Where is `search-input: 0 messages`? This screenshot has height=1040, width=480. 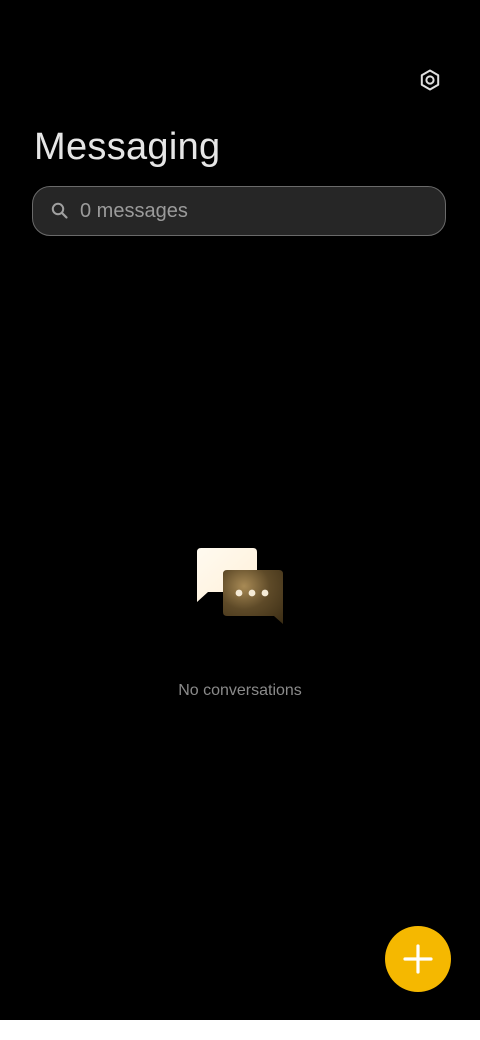
search-input: 0 messages is located at coordinates (134, 211).